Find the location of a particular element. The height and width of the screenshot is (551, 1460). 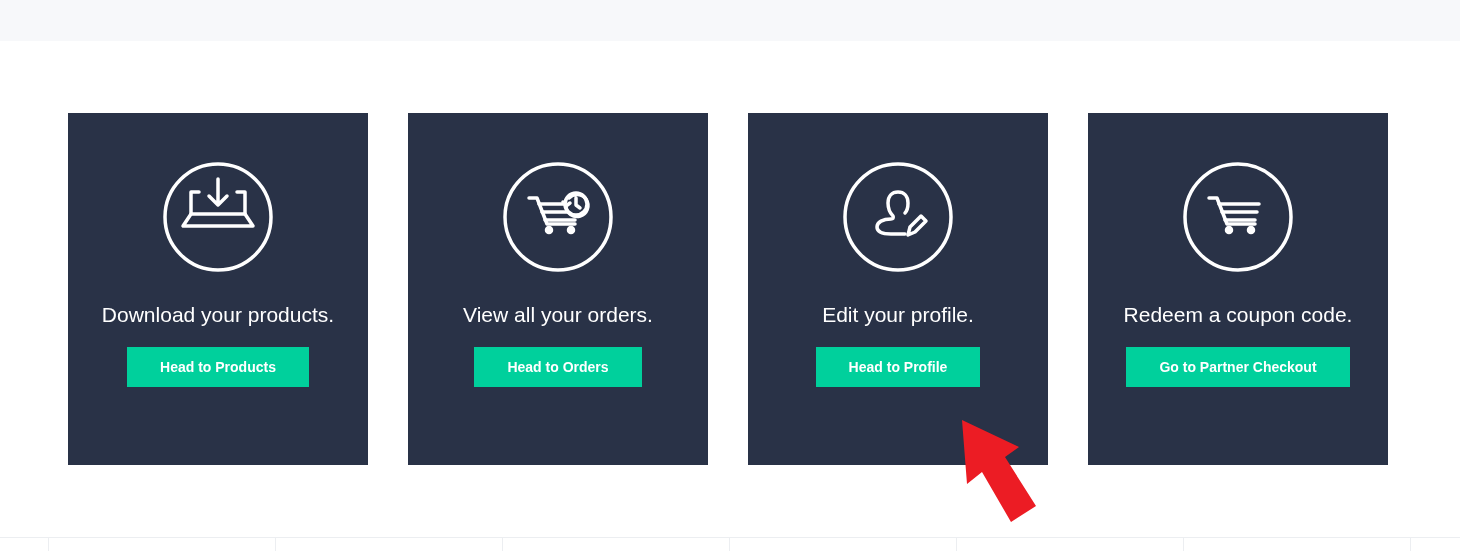

card-button: Head to Orders is located at coordinates (558, 367).